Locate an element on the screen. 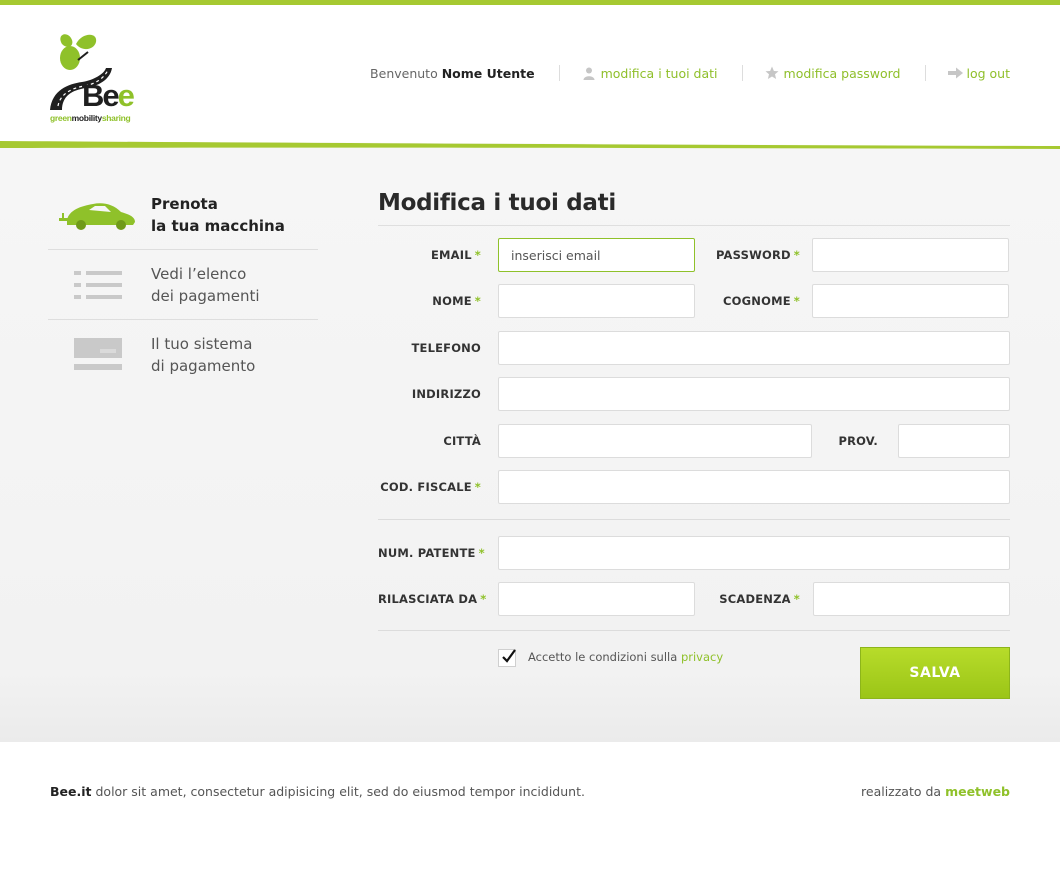  sidebar-item-payment-system: Il tuo sistema di pagamento is located at coordinates (183, 355).